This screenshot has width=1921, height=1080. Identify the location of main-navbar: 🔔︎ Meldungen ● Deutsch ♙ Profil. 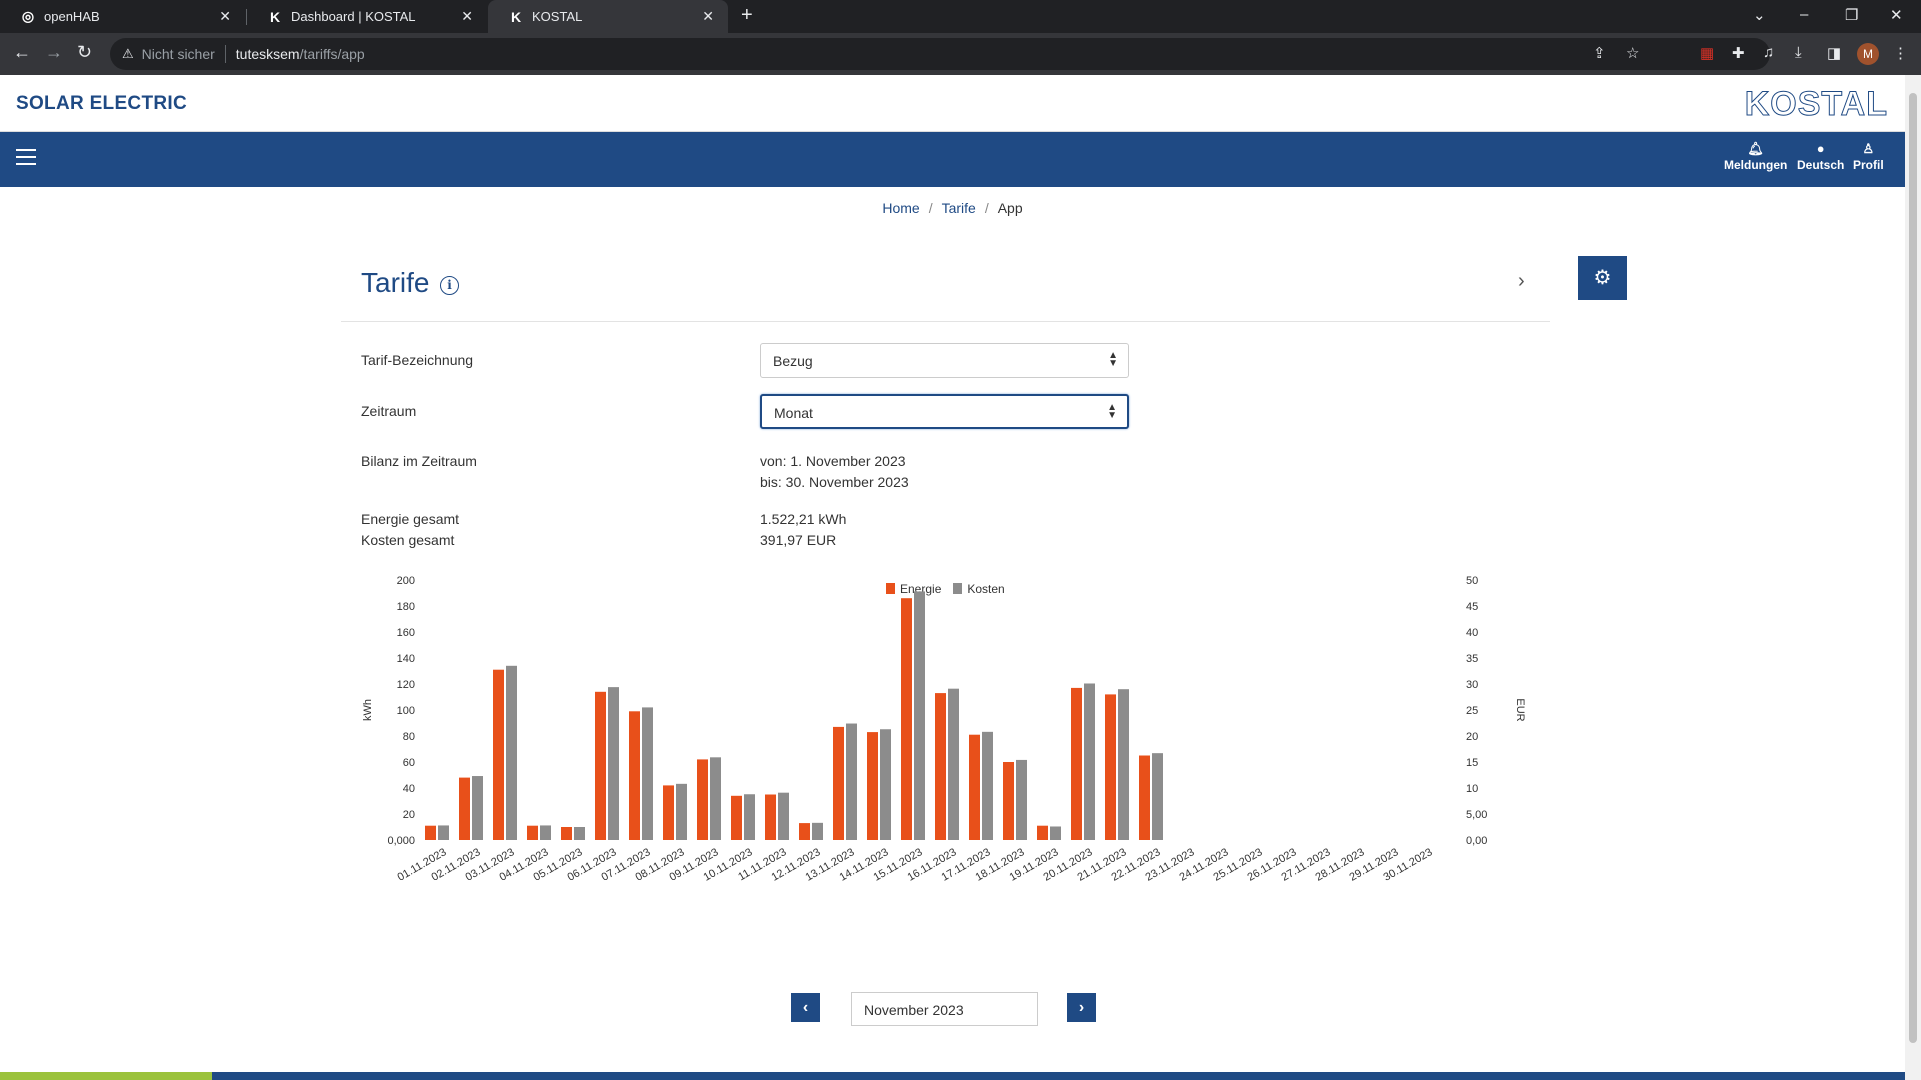
(952, 159).